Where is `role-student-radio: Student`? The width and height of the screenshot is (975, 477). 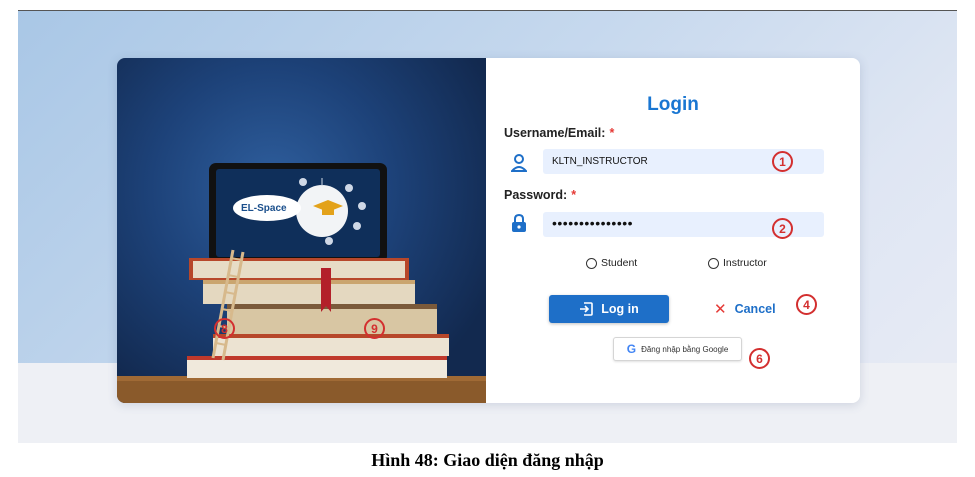 role-student-radio: Student is located at coordinates (611, 263).